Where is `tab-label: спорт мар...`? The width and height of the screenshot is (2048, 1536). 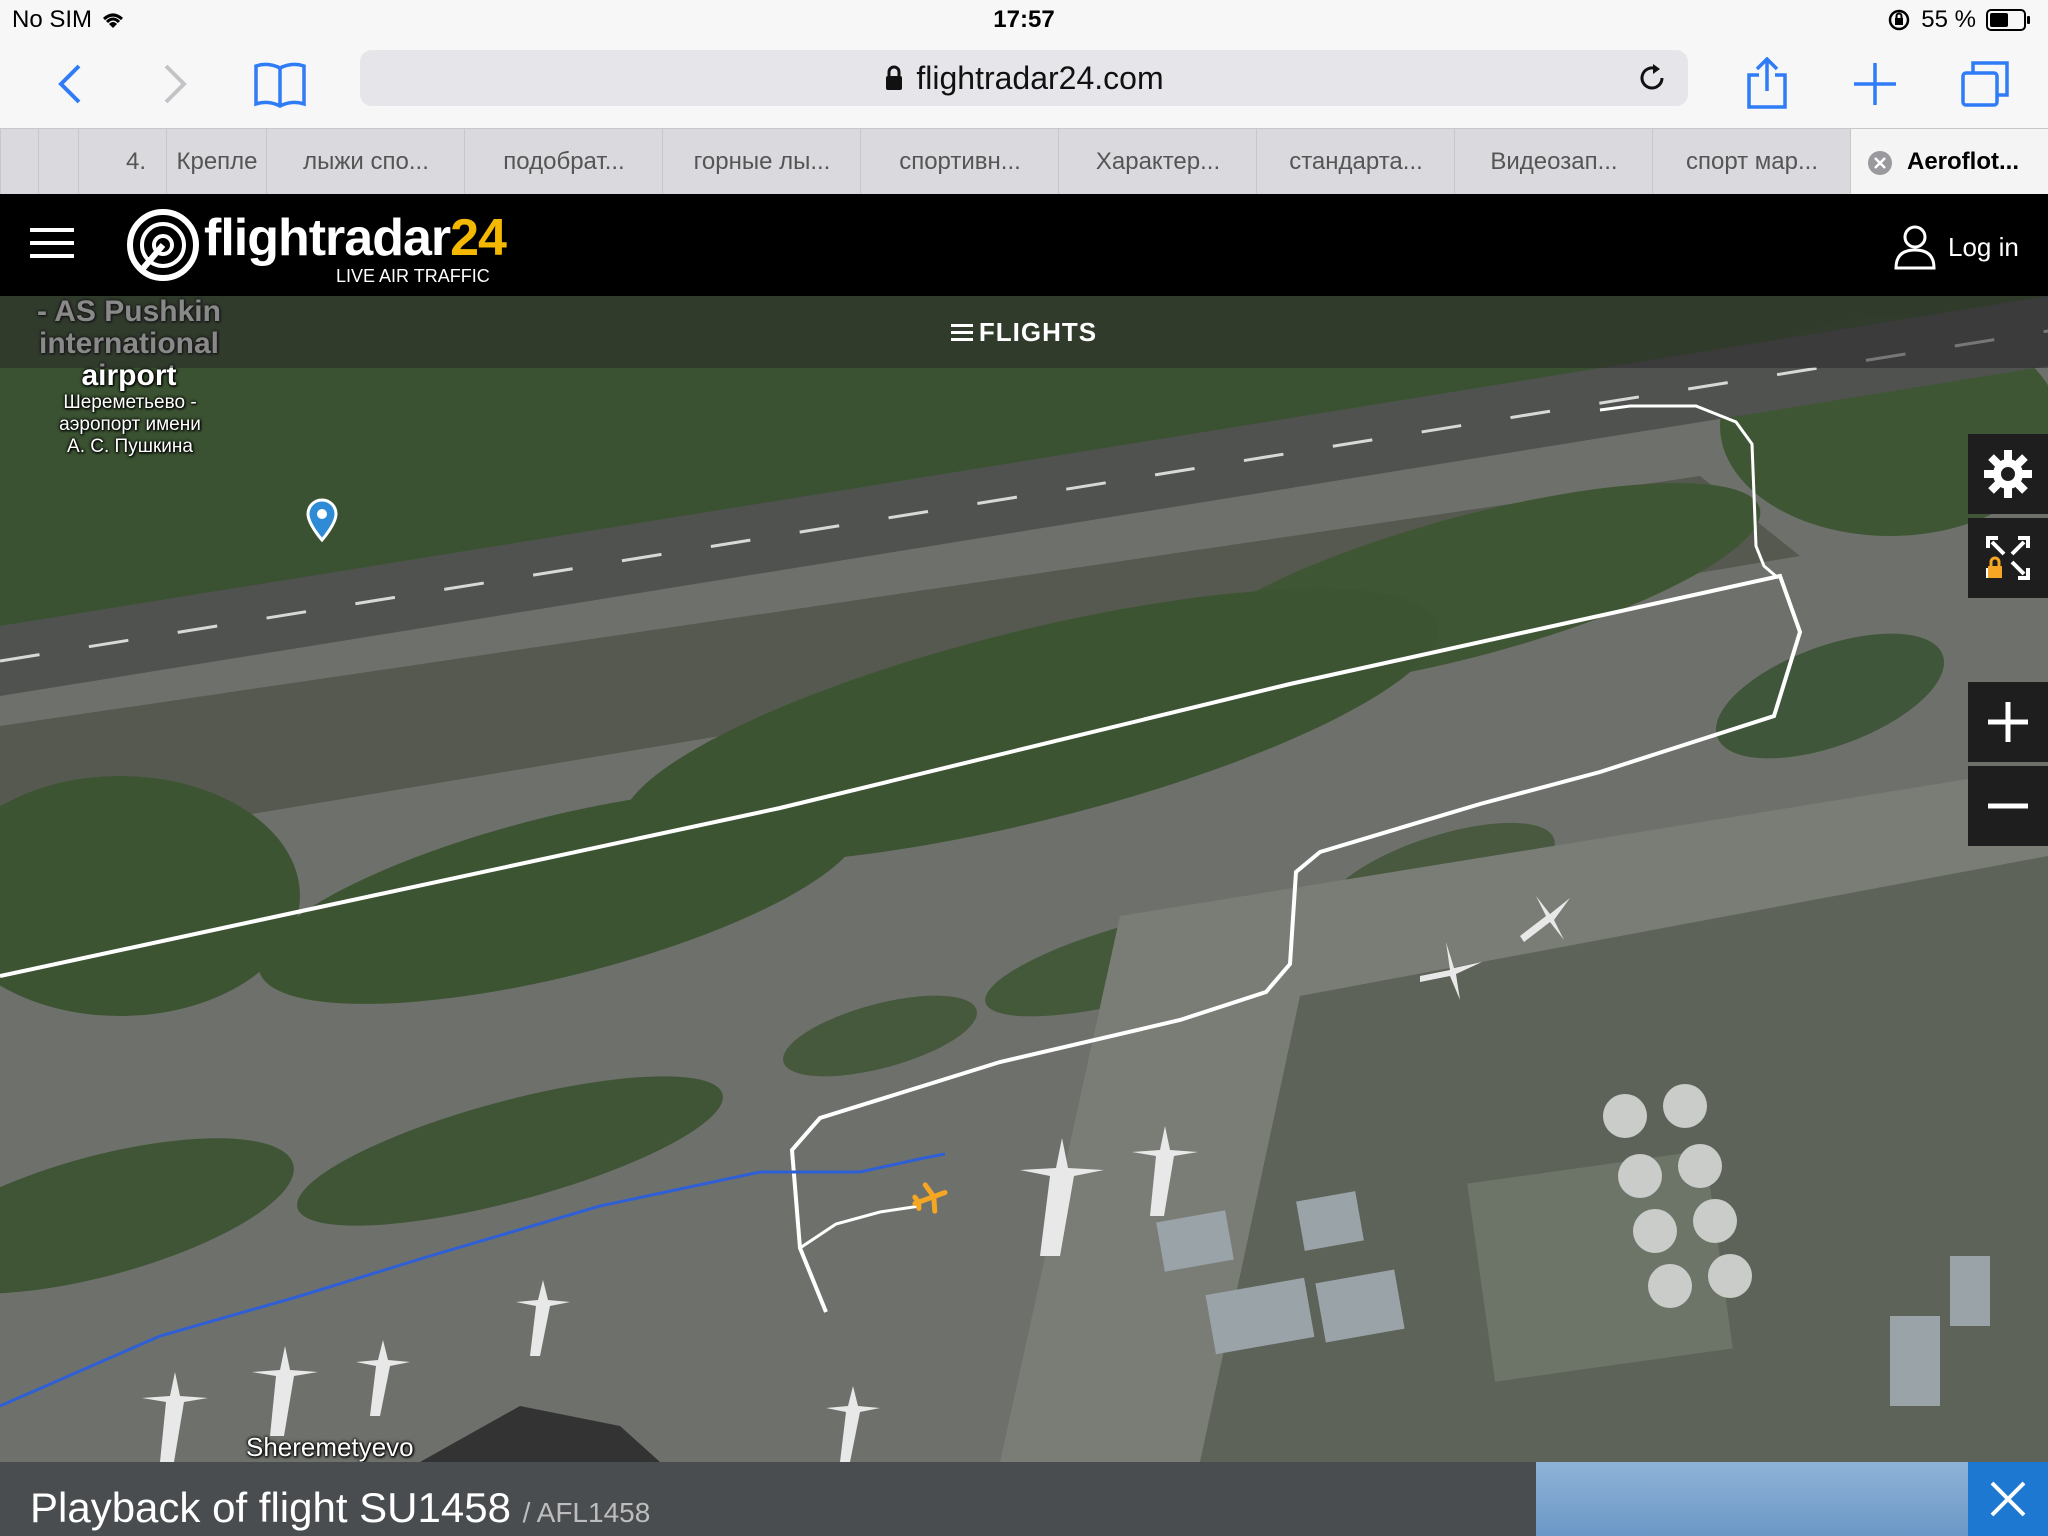 tab-label: спорт мар... is located at coordinates (1752, 161).